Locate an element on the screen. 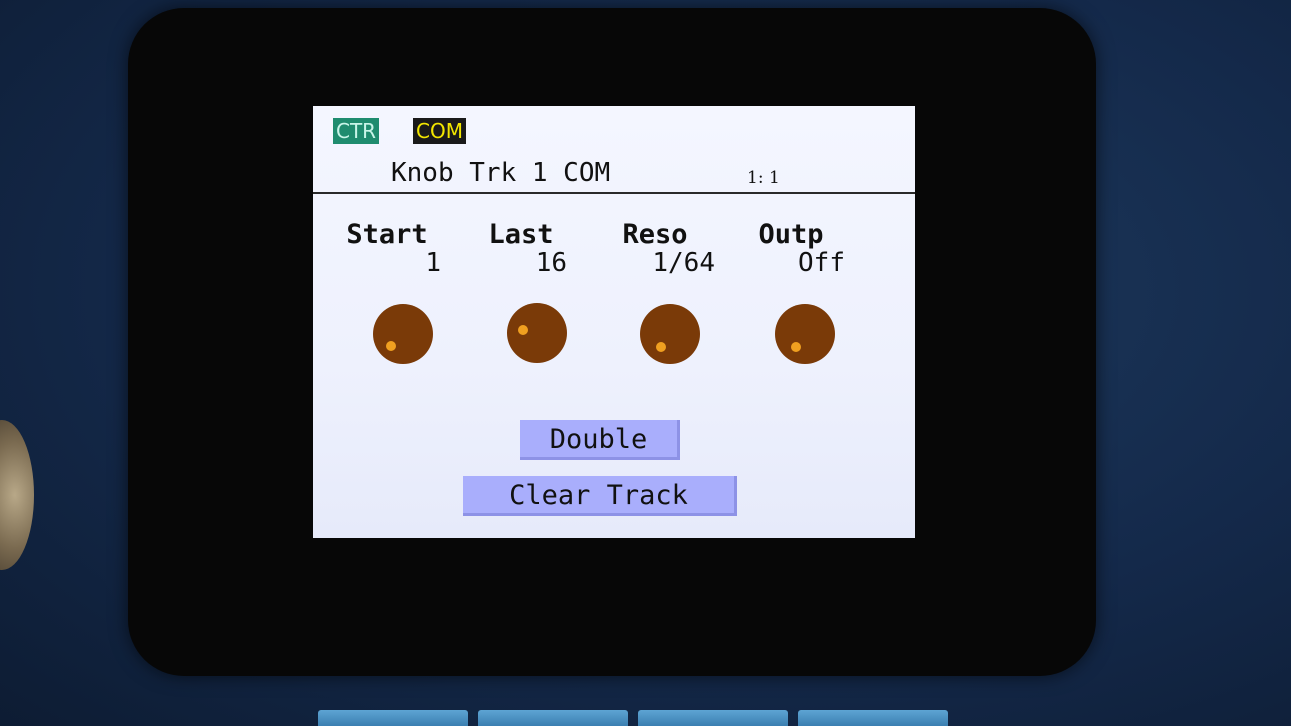 This screenshot has width=1291, height=726. knob-reso is located at coordinates (670, 334).